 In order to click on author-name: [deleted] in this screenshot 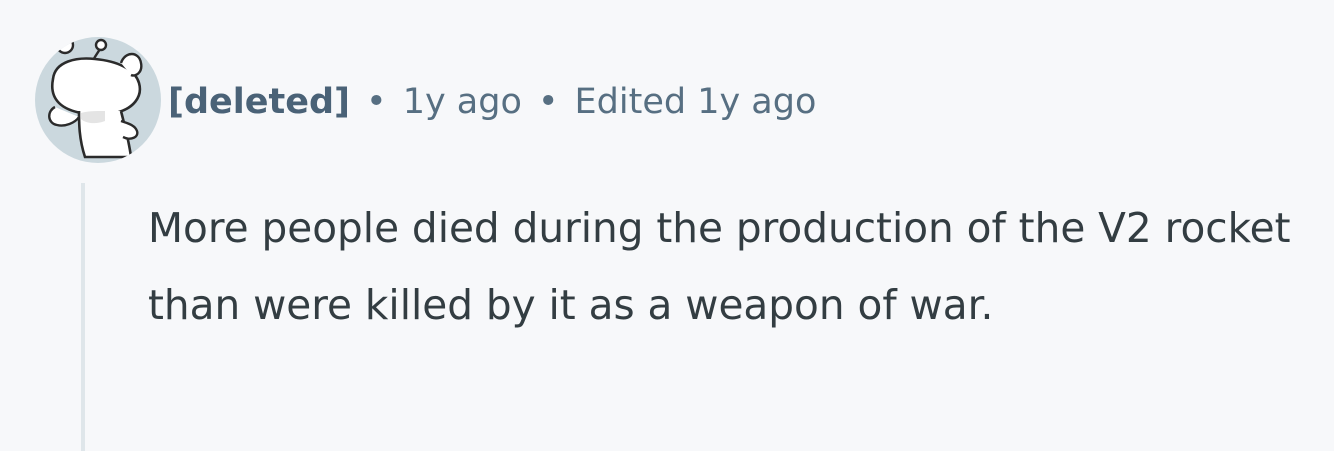, I will do `click(259, 102)`.